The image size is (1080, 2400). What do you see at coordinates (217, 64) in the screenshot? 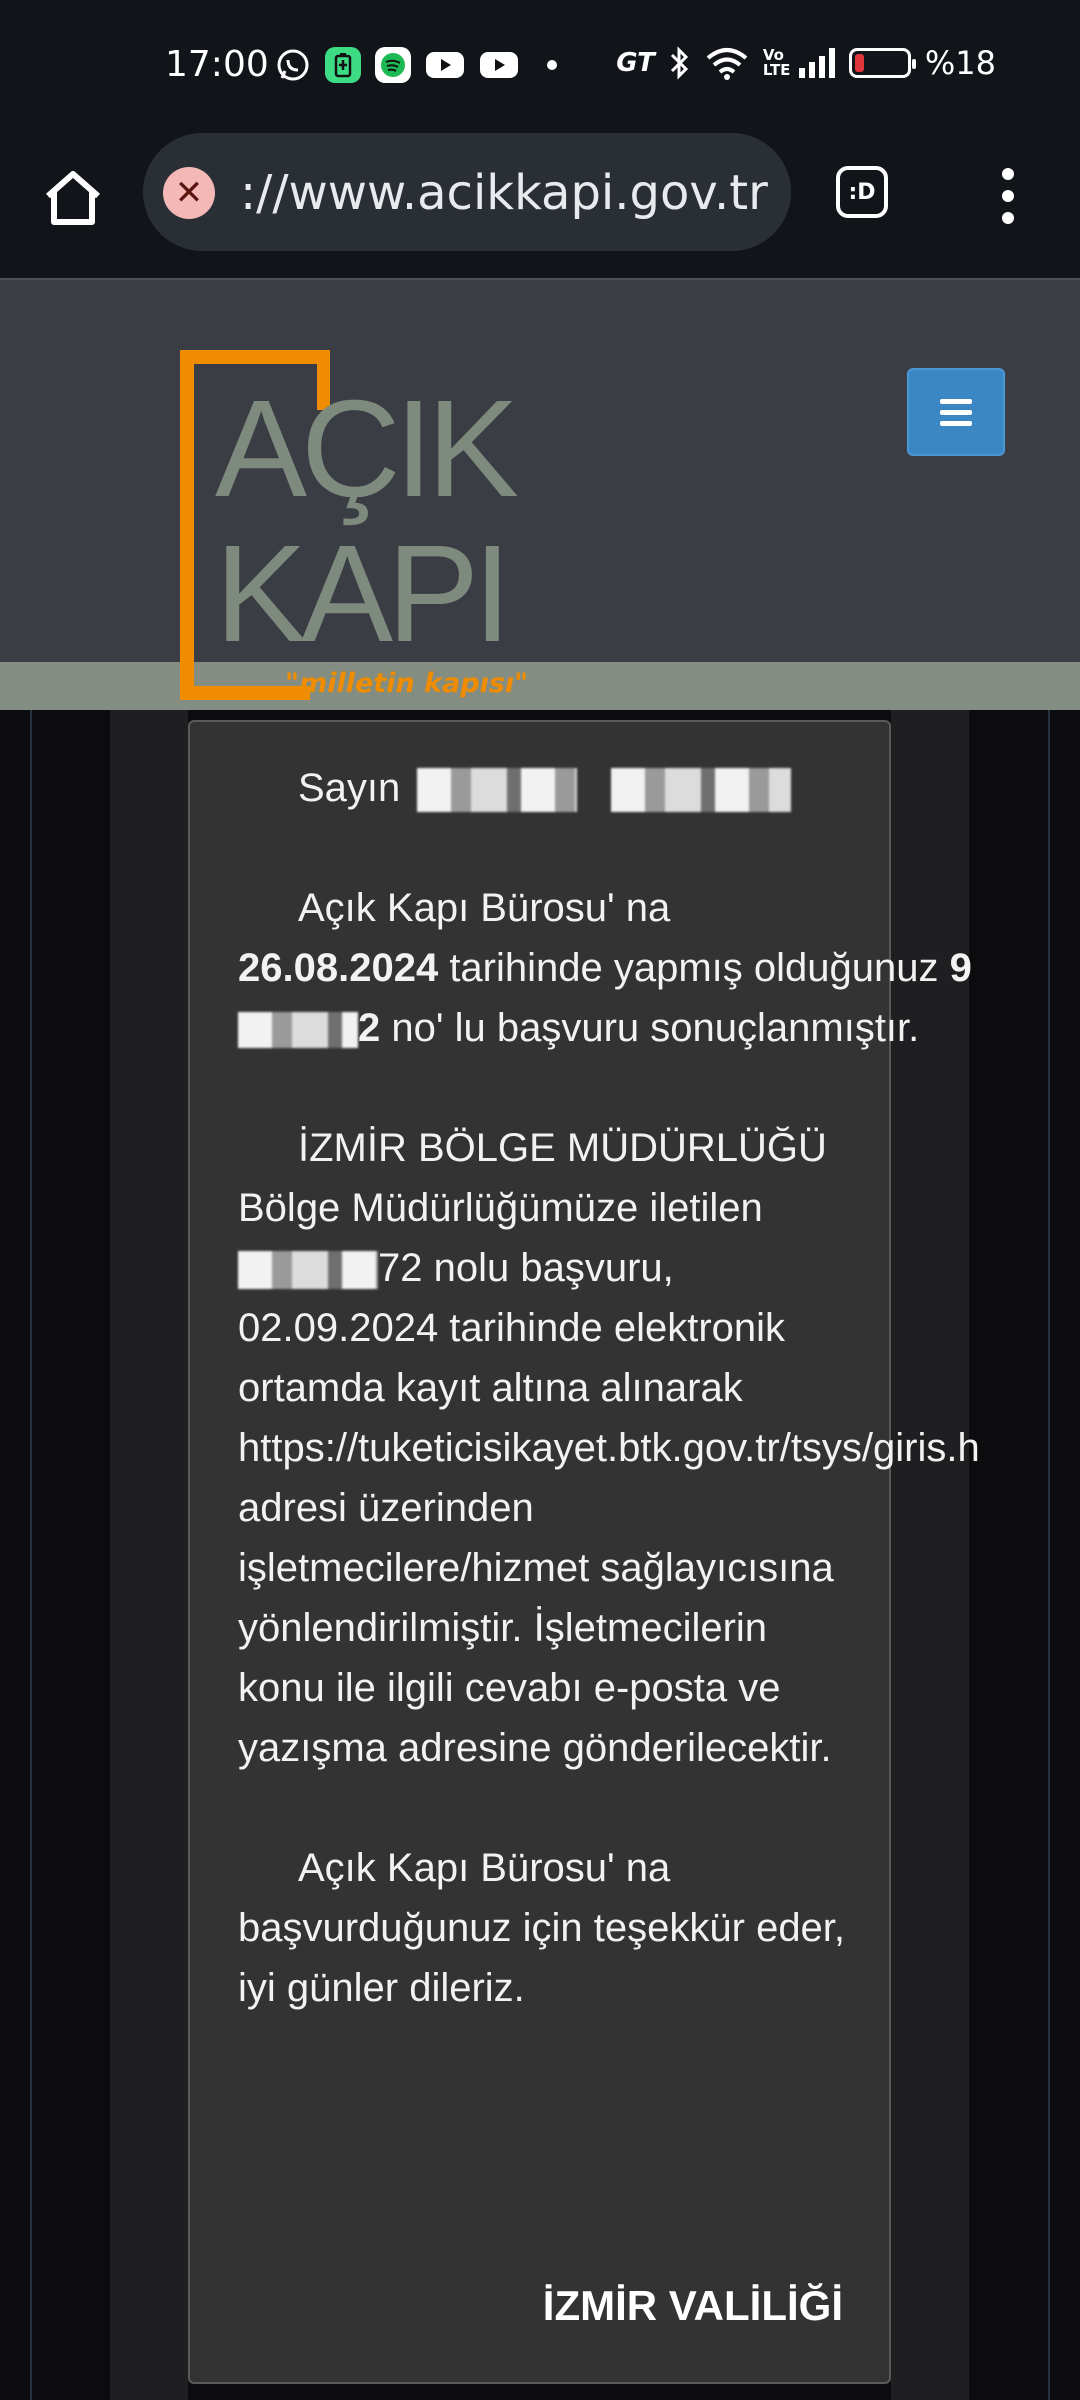
I see `status-time: 17:00` at bounding box center [217, 64].